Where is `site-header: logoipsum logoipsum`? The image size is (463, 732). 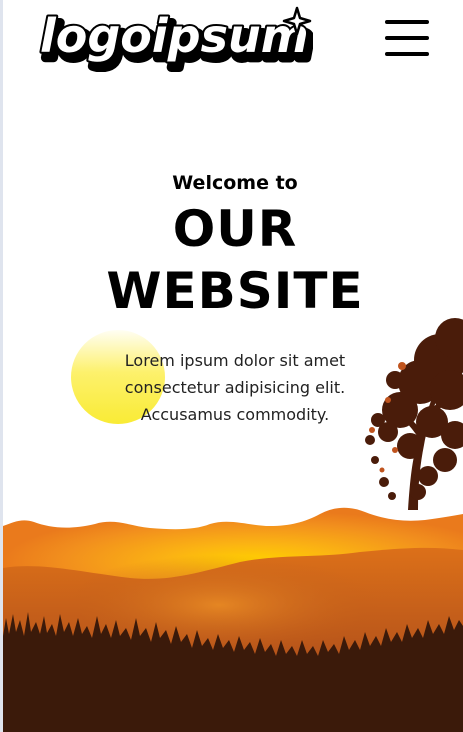
site-header: logoipsum logoipsum is located at coordinates (231, 40).